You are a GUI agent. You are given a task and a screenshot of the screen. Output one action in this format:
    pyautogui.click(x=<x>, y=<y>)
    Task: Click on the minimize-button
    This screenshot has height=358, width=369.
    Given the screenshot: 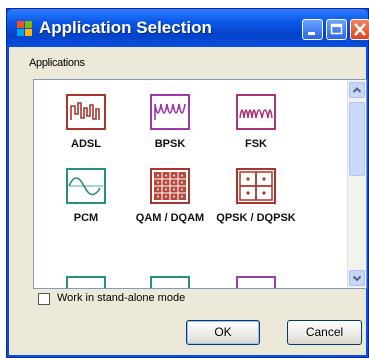 What is the action you would take?
    pyautogui.click(x=312, y=29)
    